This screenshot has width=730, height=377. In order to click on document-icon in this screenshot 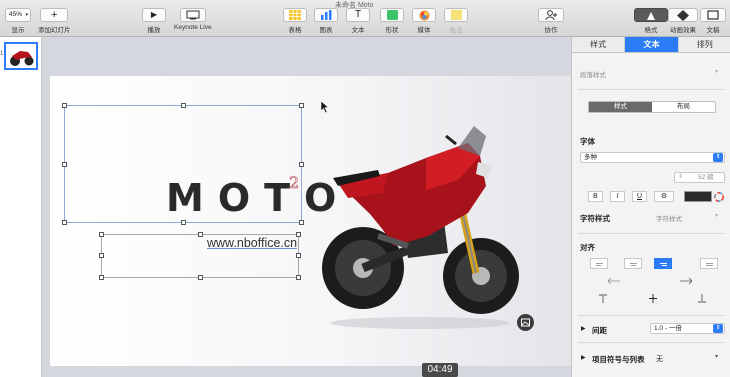, I will do `click(713, 15)`.